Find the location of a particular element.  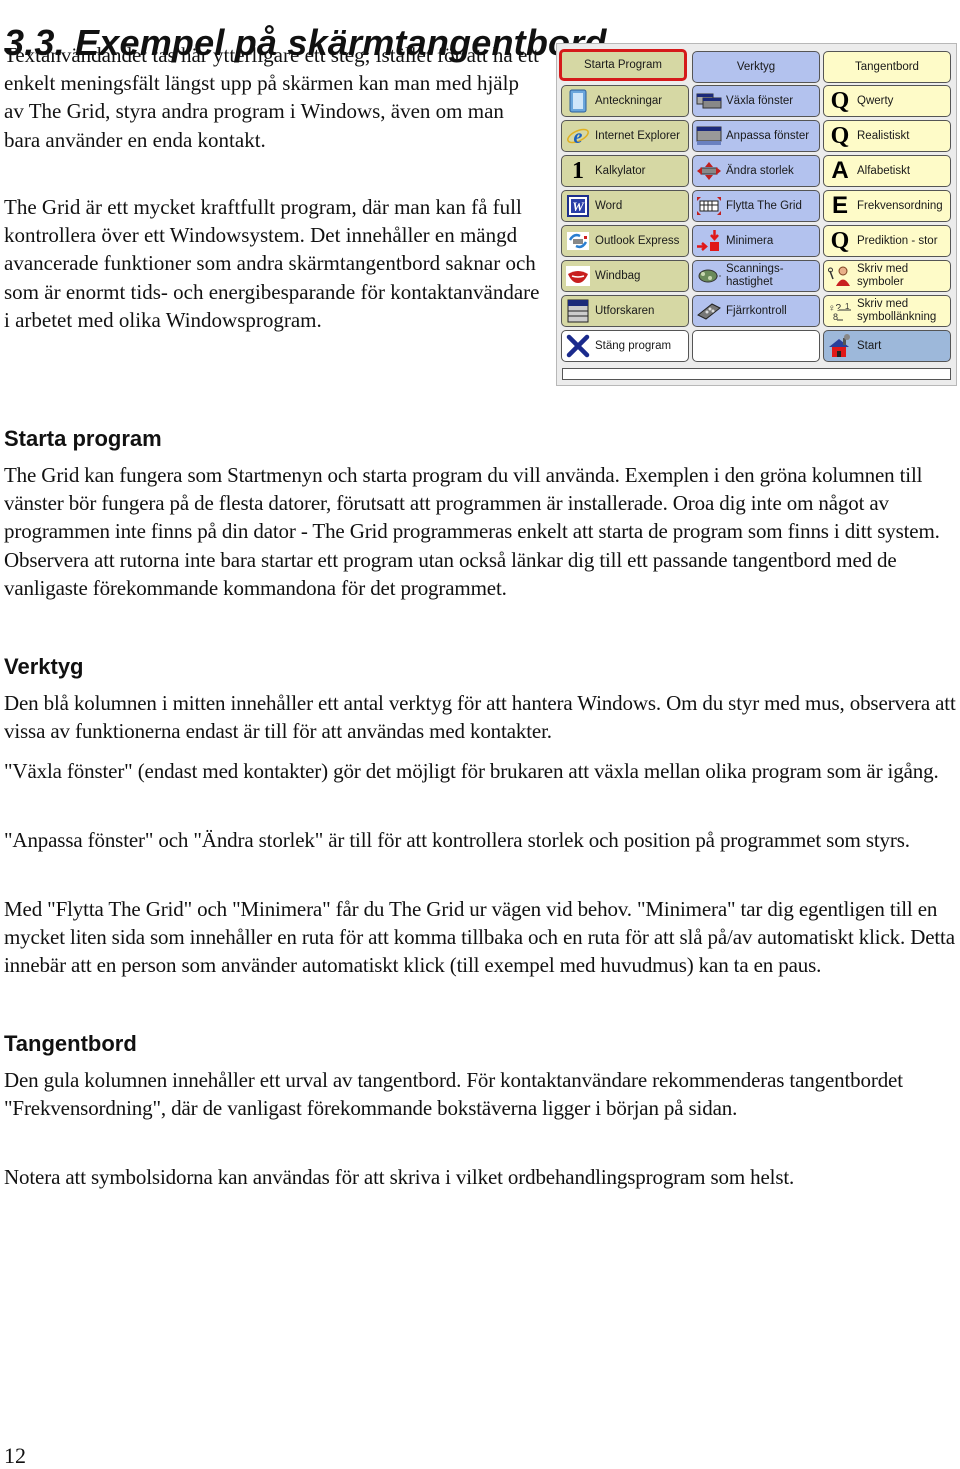

cell-label: Prediktion - stor is located at coordinates (897, 240).